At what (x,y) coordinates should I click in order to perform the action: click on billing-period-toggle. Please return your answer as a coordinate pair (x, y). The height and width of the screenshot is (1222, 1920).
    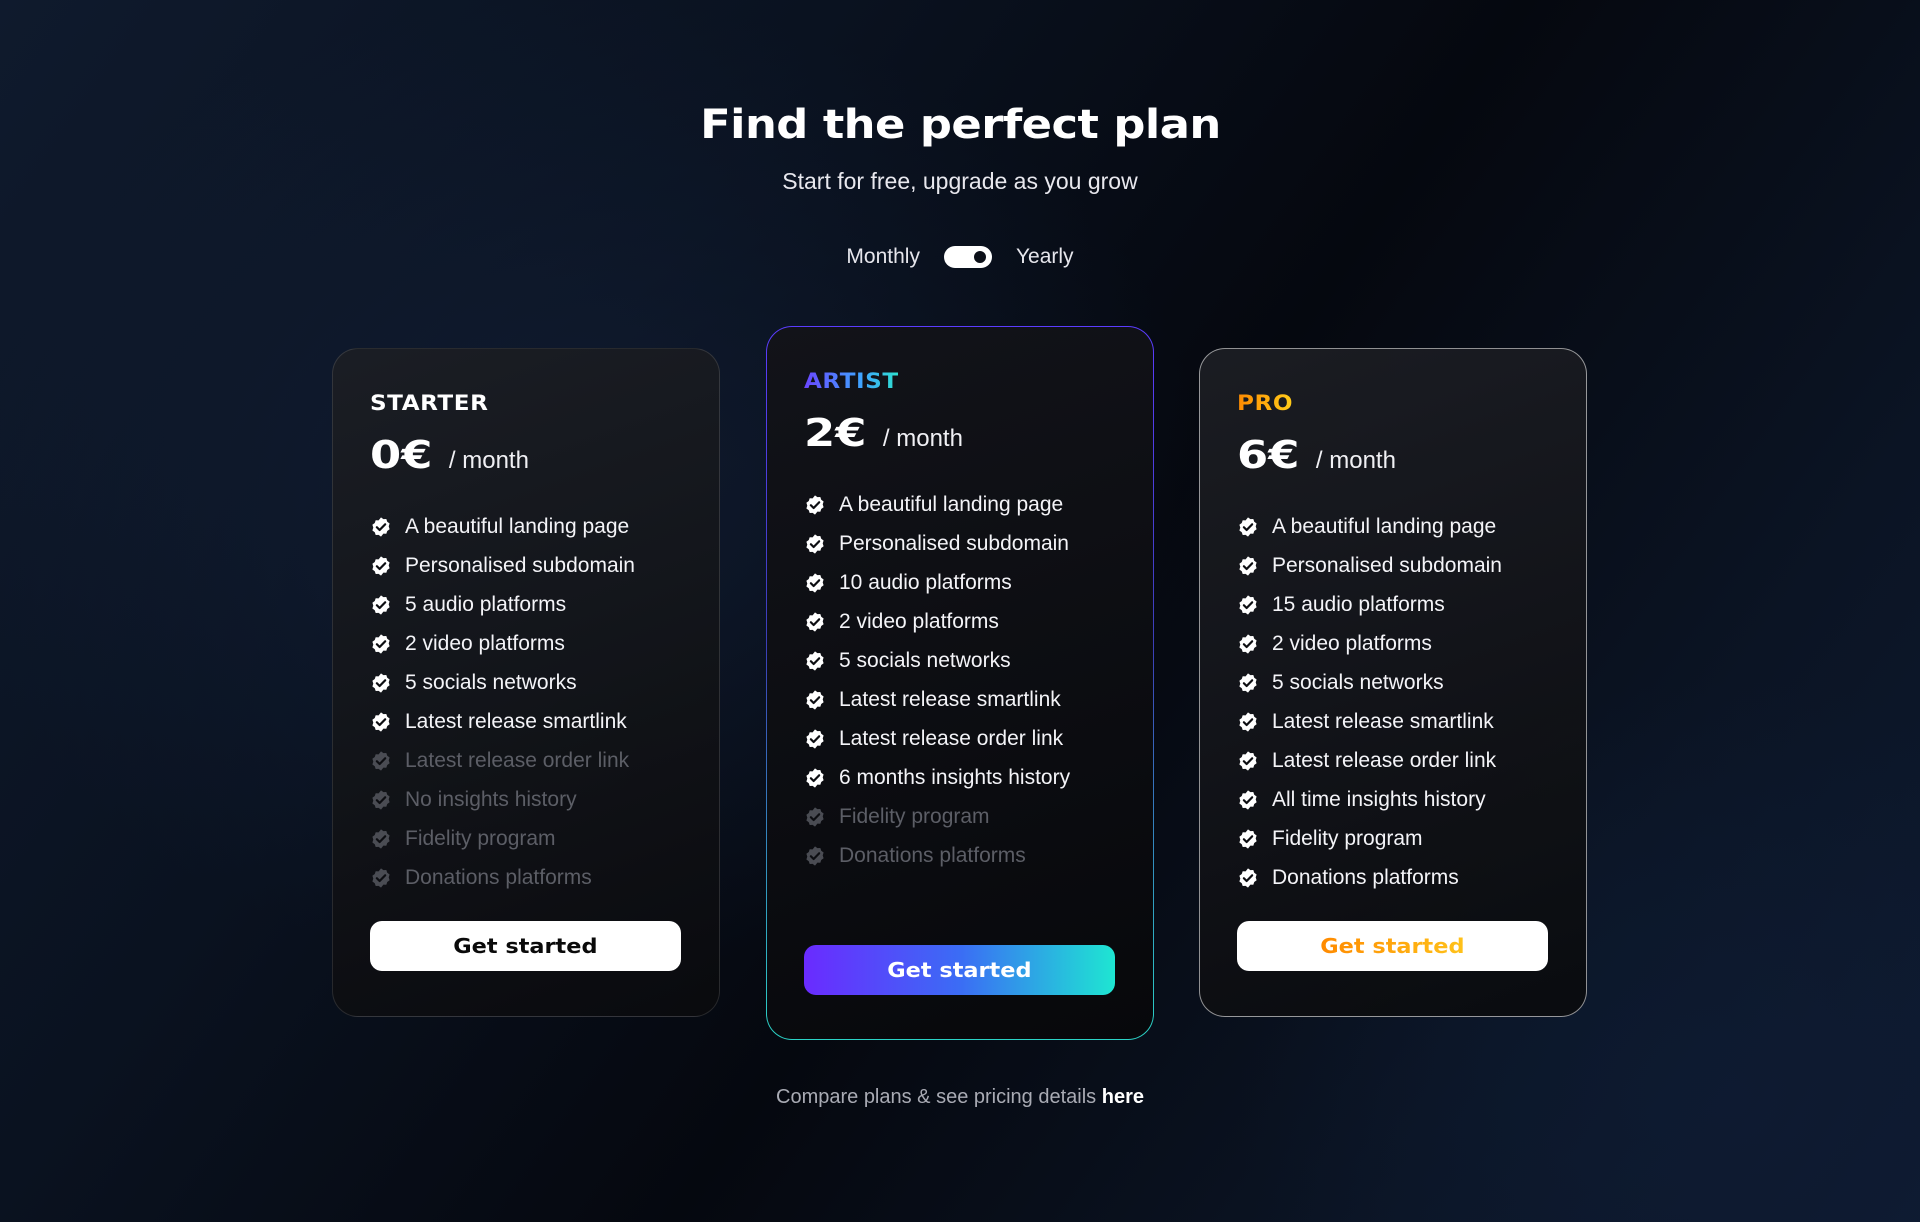
    Looking at the image, I should click on (967, 257).